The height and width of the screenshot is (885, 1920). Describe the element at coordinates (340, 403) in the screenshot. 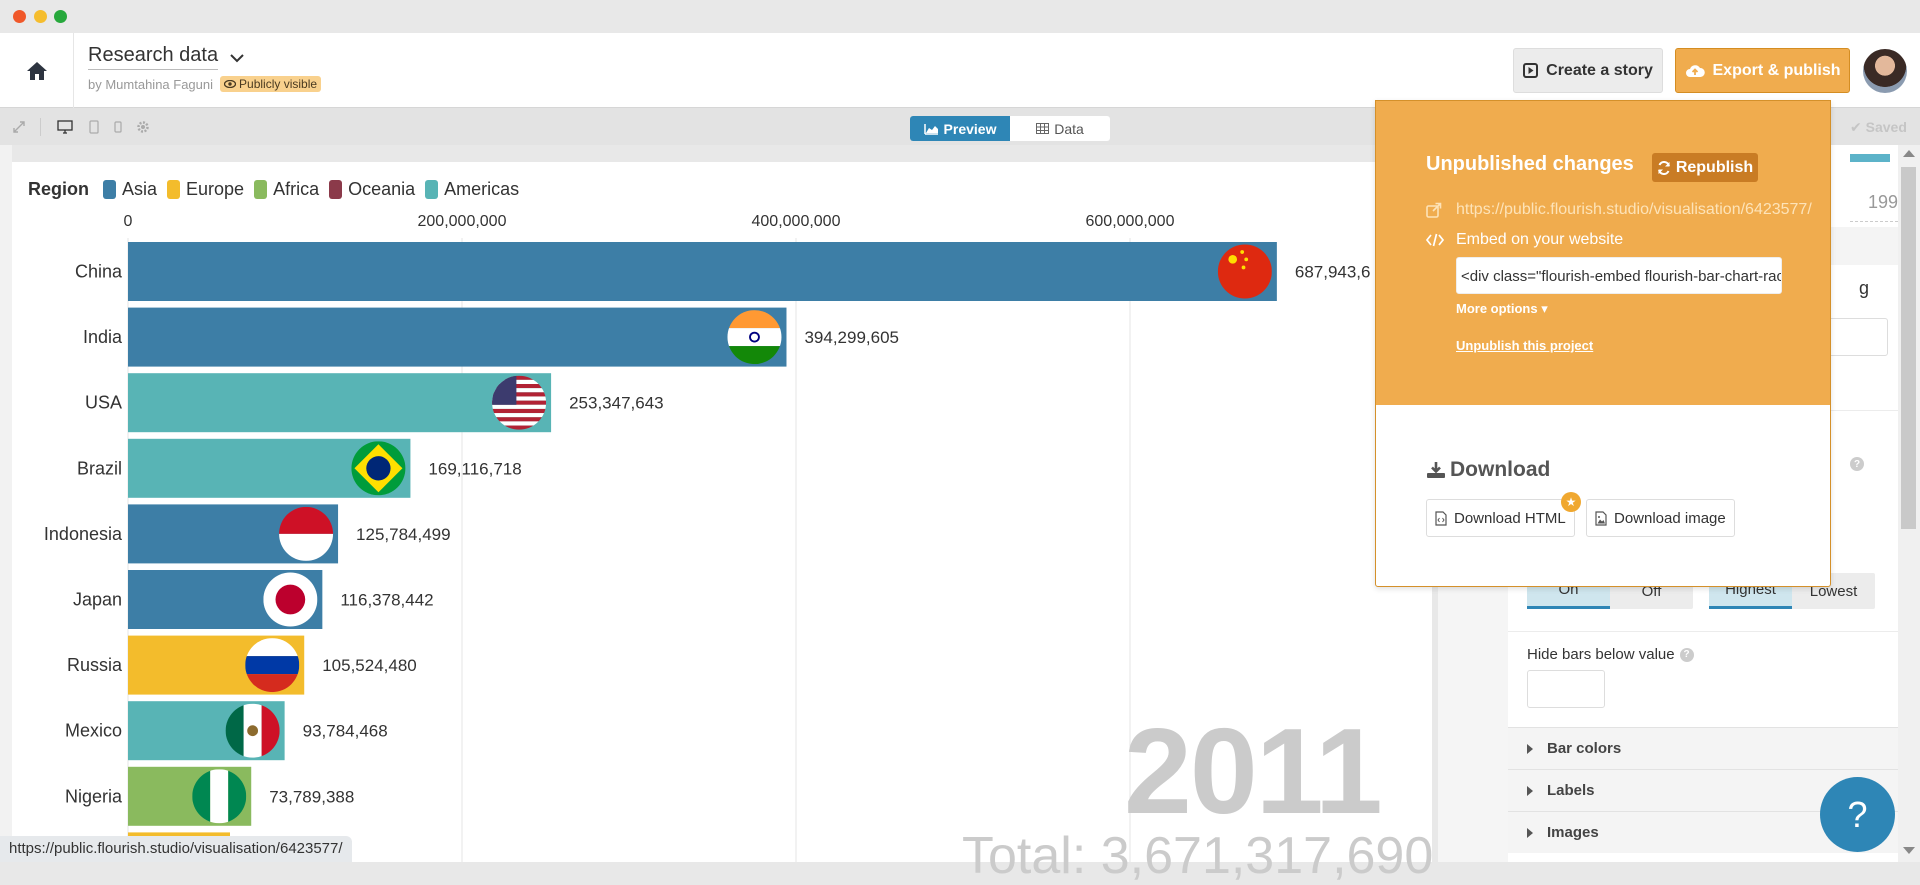

I see `bar-usa` at that location.